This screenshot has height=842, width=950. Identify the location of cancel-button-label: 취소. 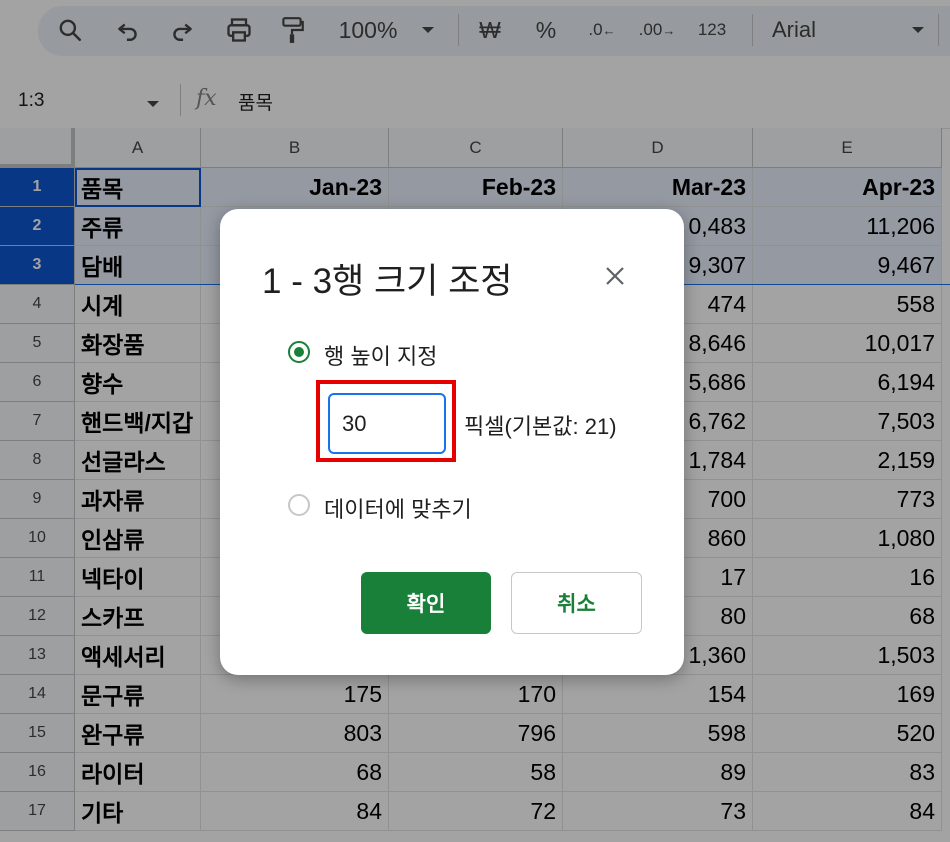
(576, 604).